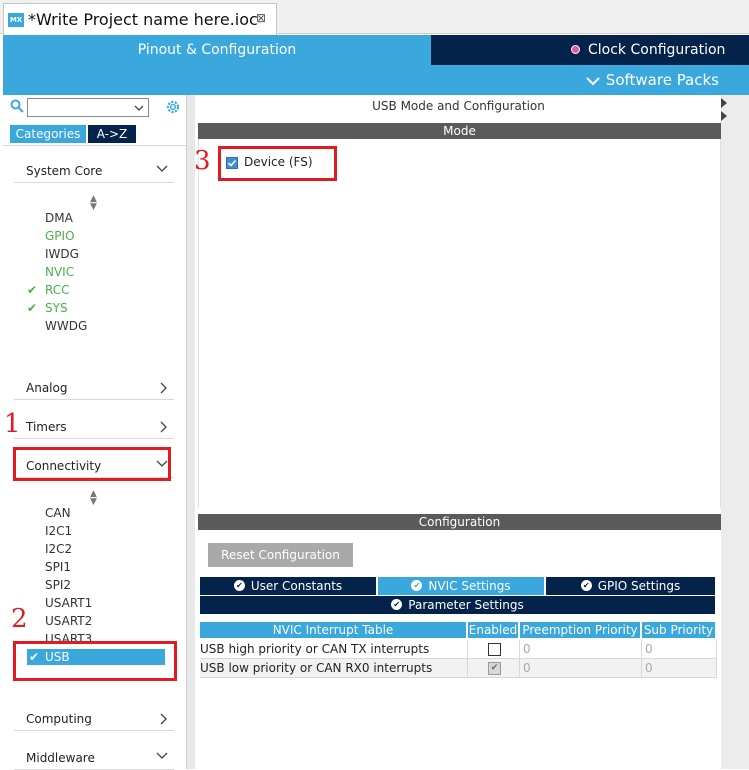 This screenshot has width=749, height=770. What do you see at coordinates (47, 388) in the screenshot?
I see `section-label: Analog` at bounding box center [47, 388].